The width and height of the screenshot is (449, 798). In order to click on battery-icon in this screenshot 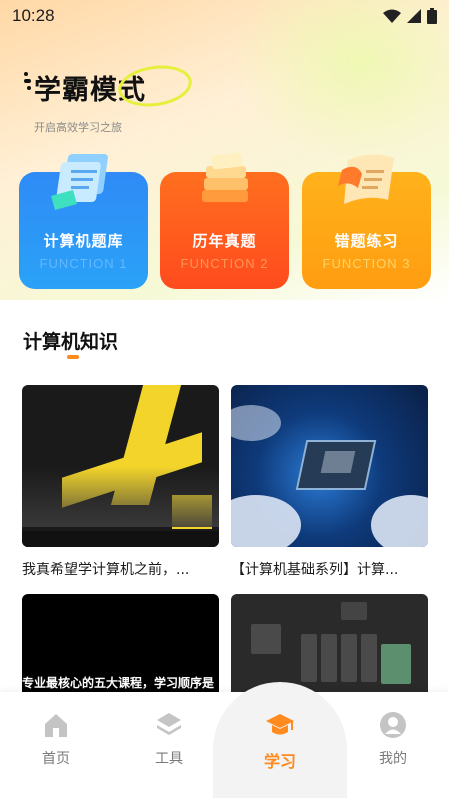, I will do `click(432, 16)`.